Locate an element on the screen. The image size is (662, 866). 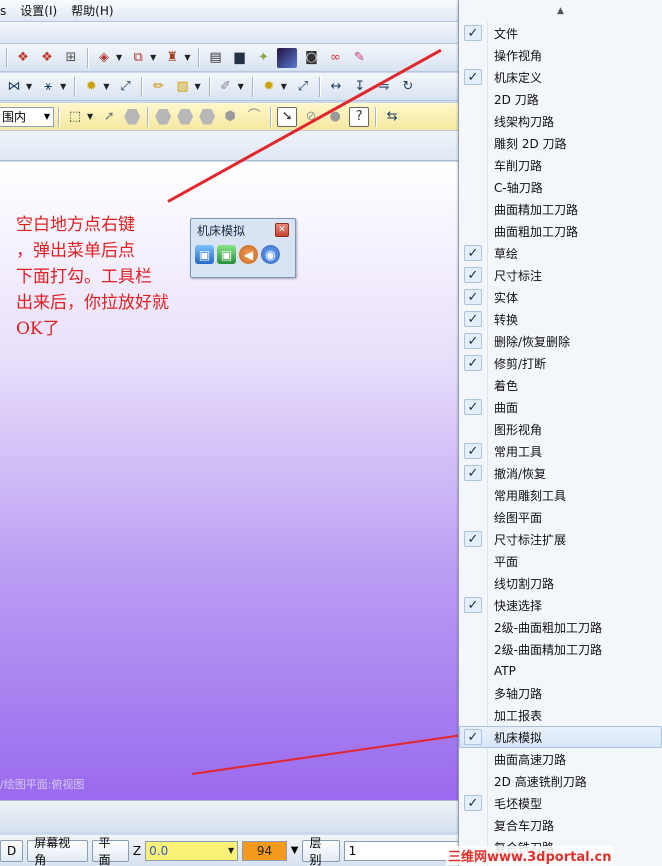
context-menu-item: 复合车刀路 is located at coordinates (560, 825).